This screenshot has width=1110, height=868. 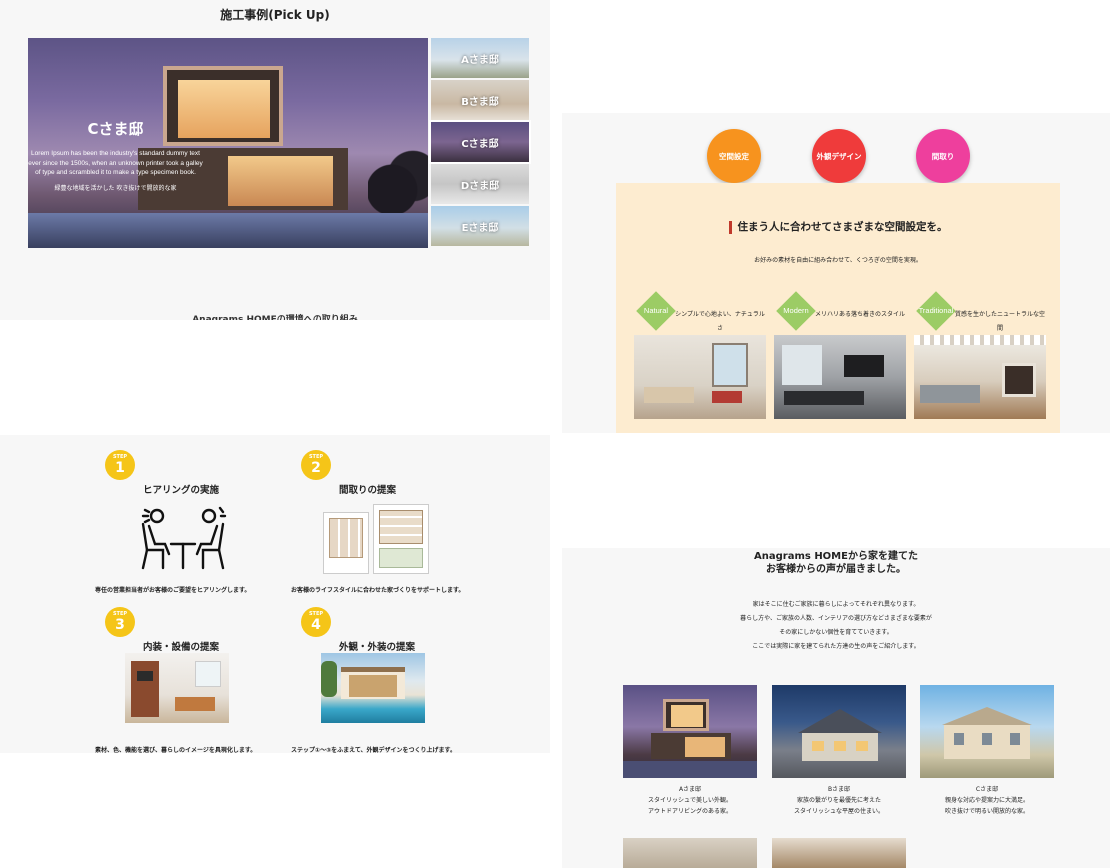 I want to click on step-description: お客様のライフスタイルに合わせた家づくりをサポートします。, so click(x=378, y=590).